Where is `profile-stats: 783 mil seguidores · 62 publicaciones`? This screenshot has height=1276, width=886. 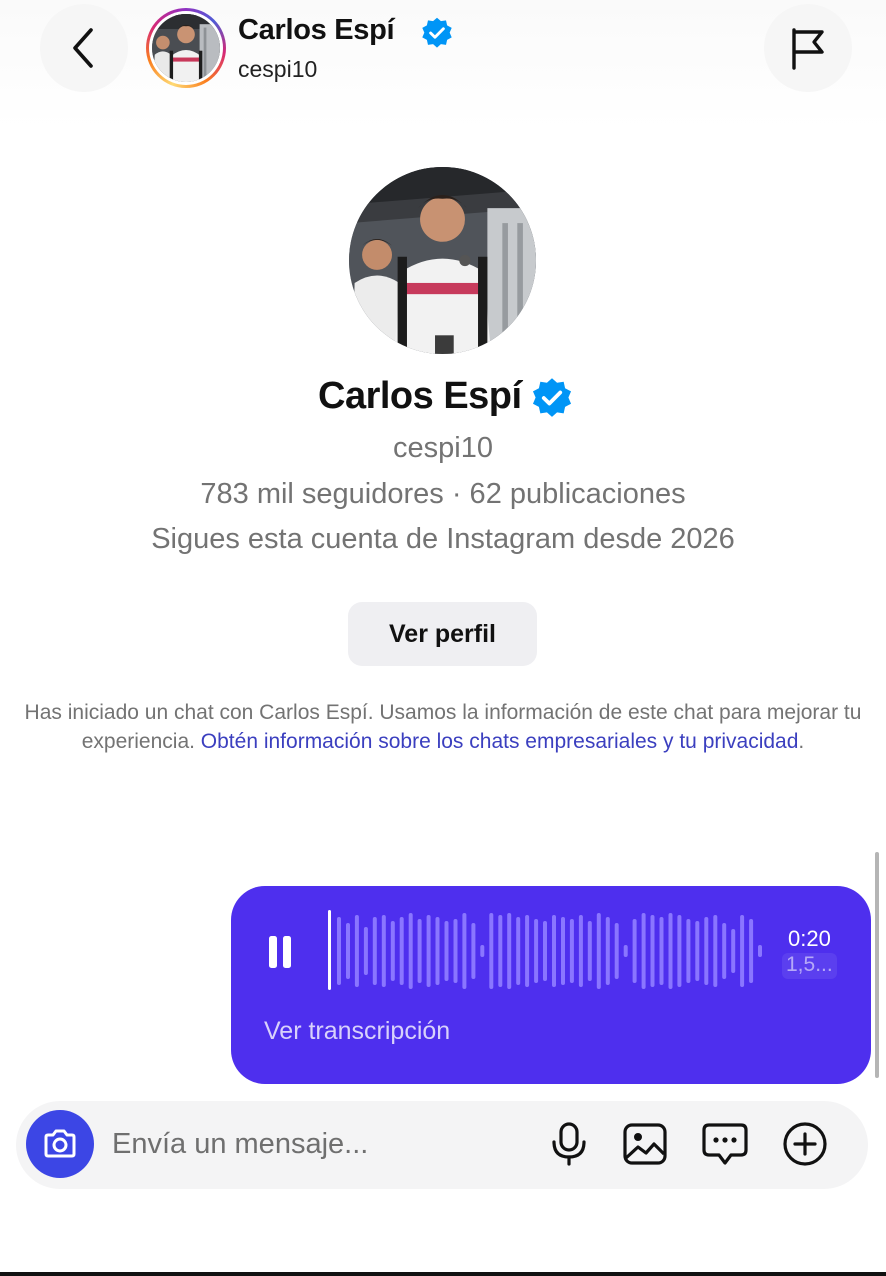
profile-stats: 783 mil seguidores · 62 publicaciones is located at coordinates (443, 494).